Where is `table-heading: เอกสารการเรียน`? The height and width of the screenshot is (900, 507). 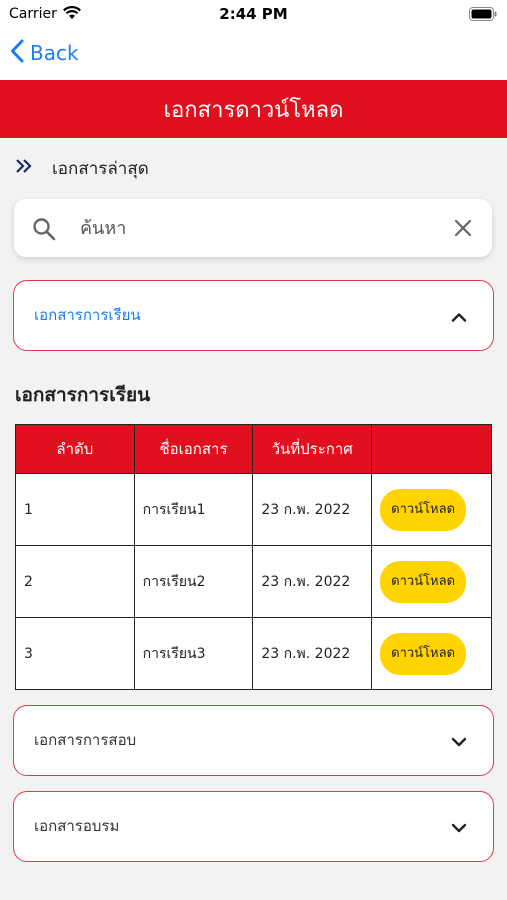
table-heading: เอกสารการเรียน is located at coordinates (83, 395).